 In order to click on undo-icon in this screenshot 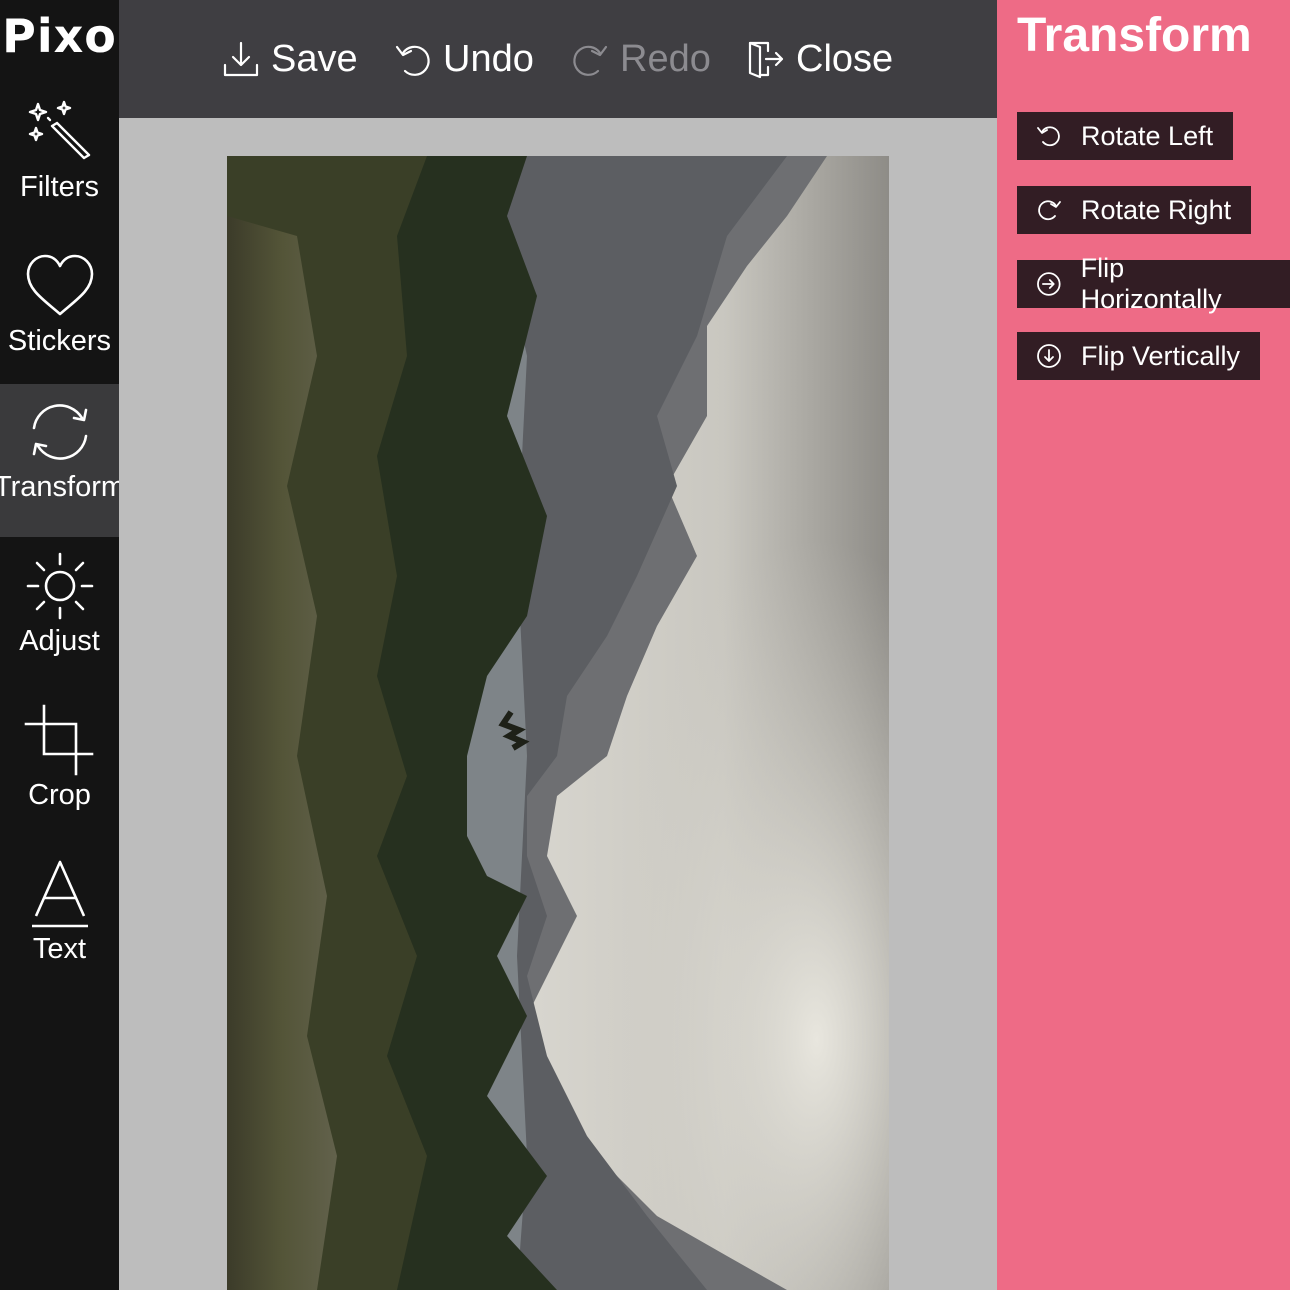, I will do `click(412, 60)`.